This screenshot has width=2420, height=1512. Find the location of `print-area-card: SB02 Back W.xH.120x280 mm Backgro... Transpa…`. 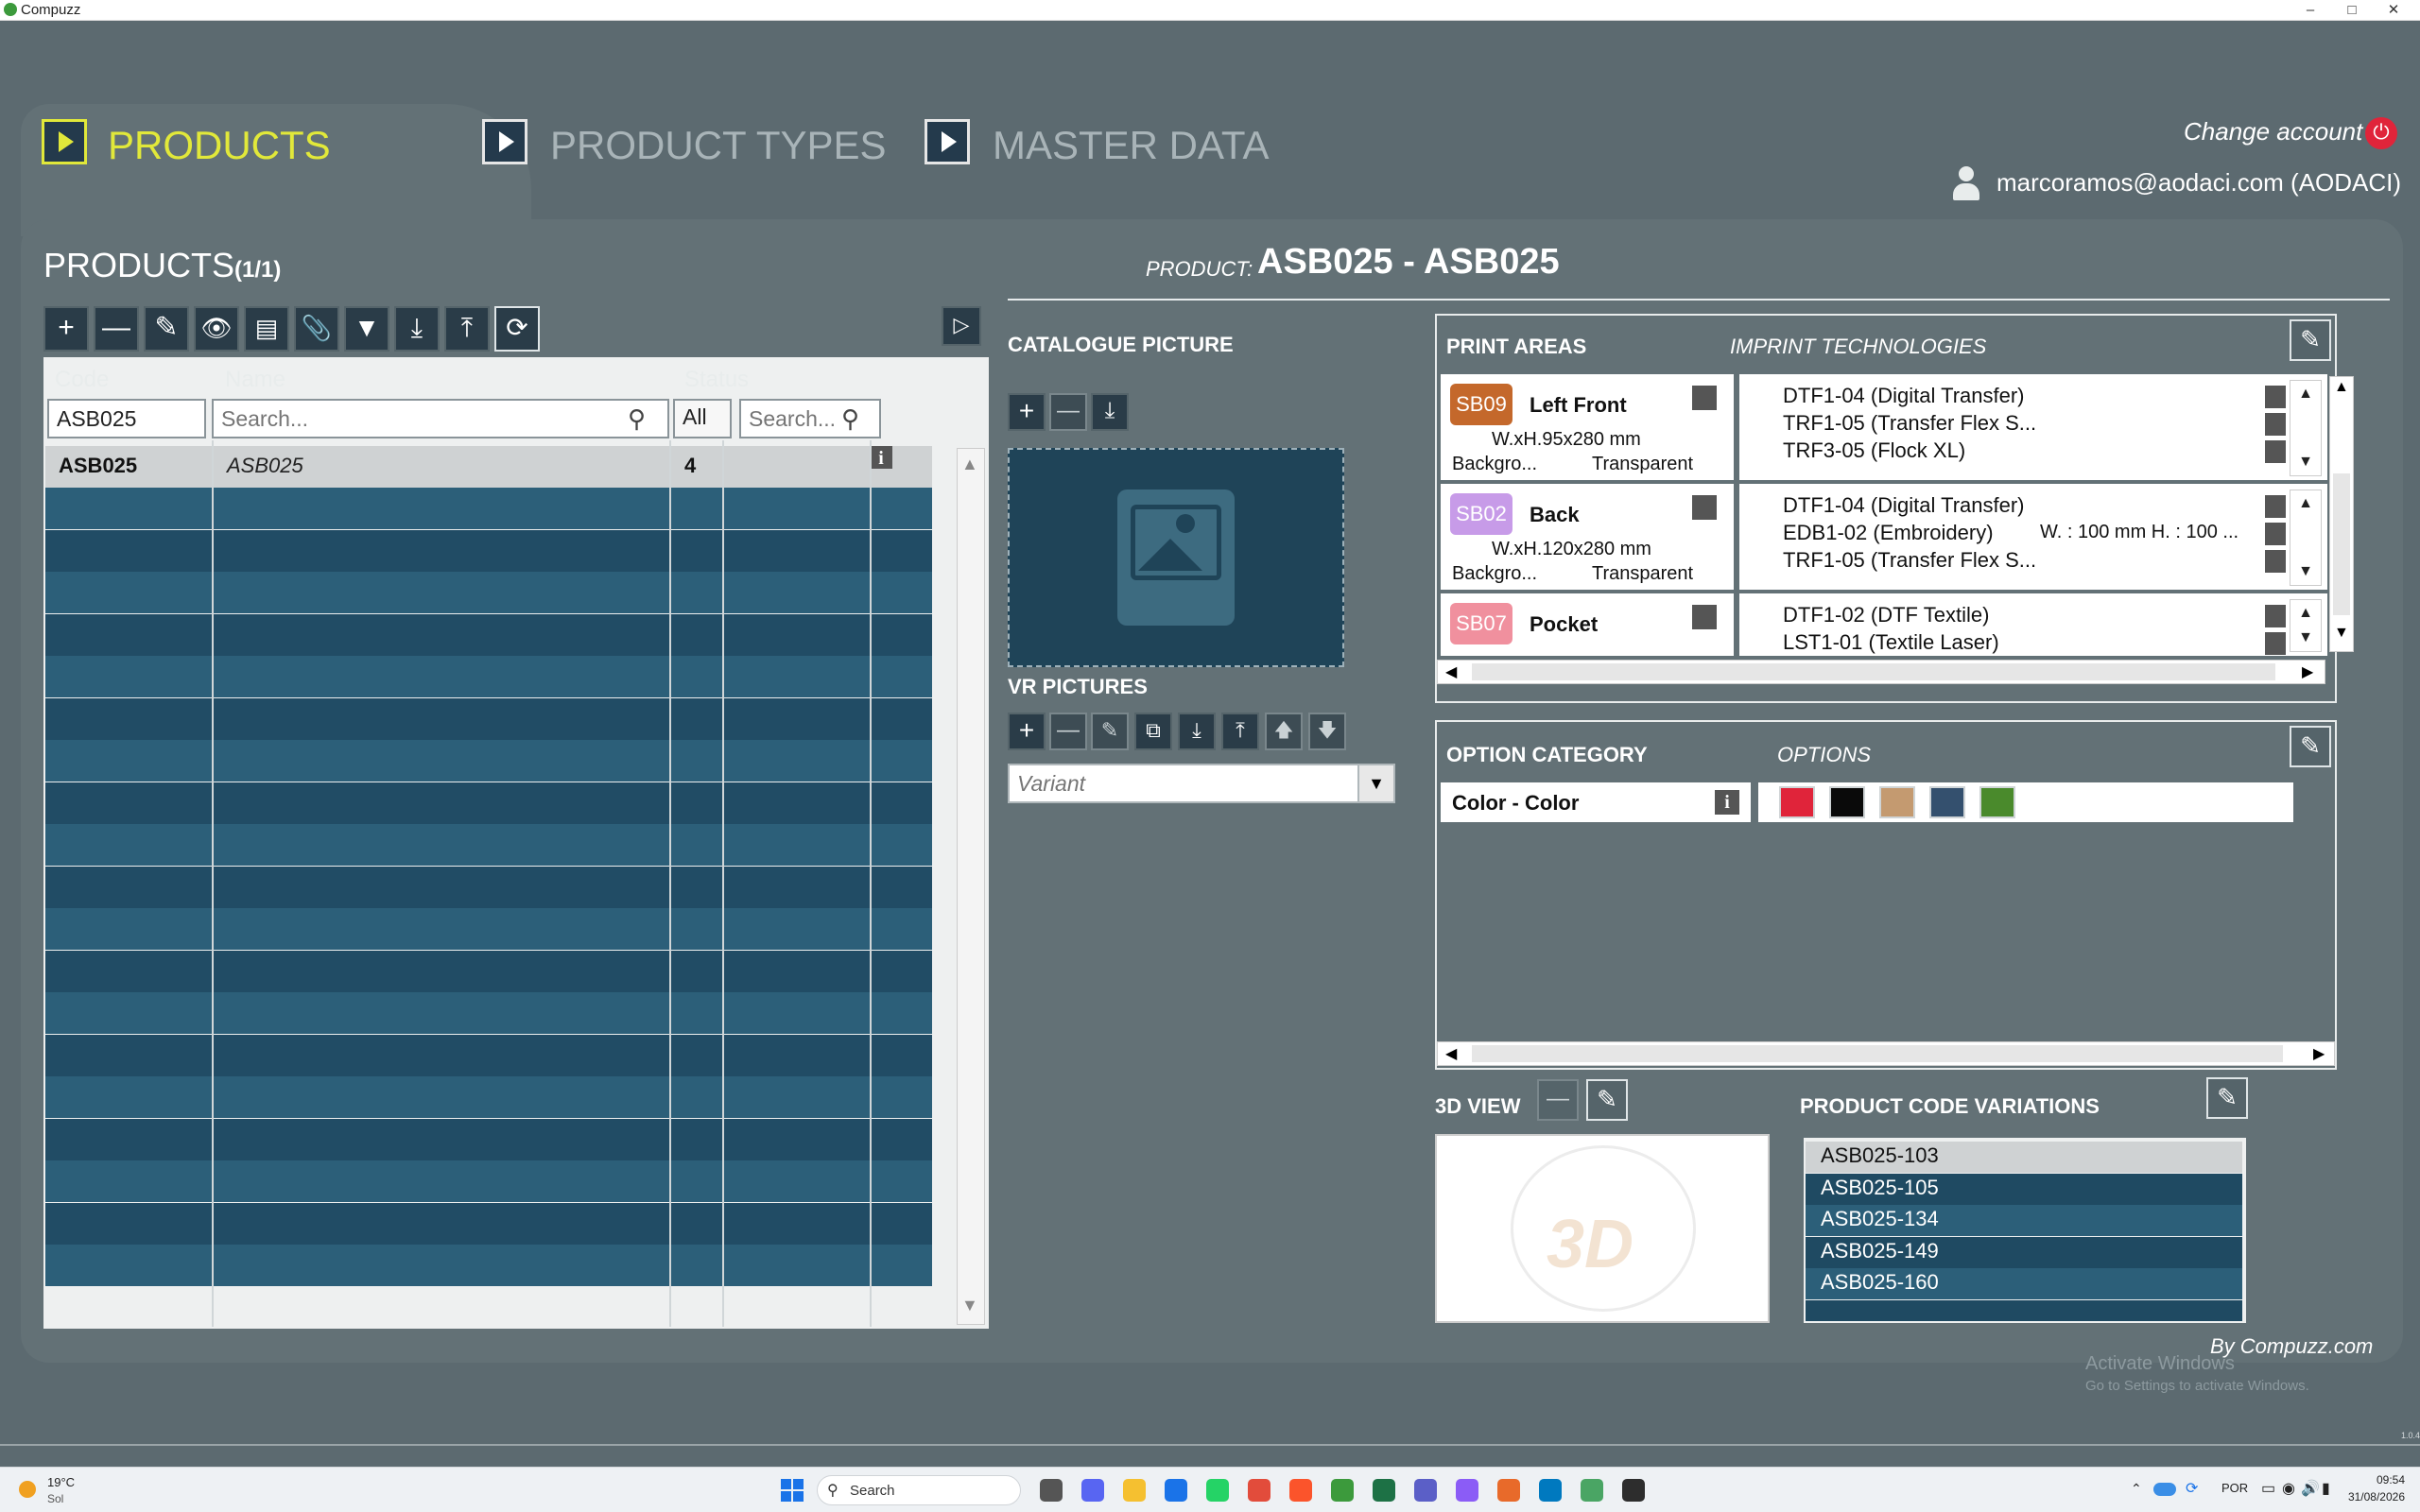

print-area-card: SB02 Back W.xH.120x280 mm Backgro... Transpa… is located at coordinates (1587, 537).